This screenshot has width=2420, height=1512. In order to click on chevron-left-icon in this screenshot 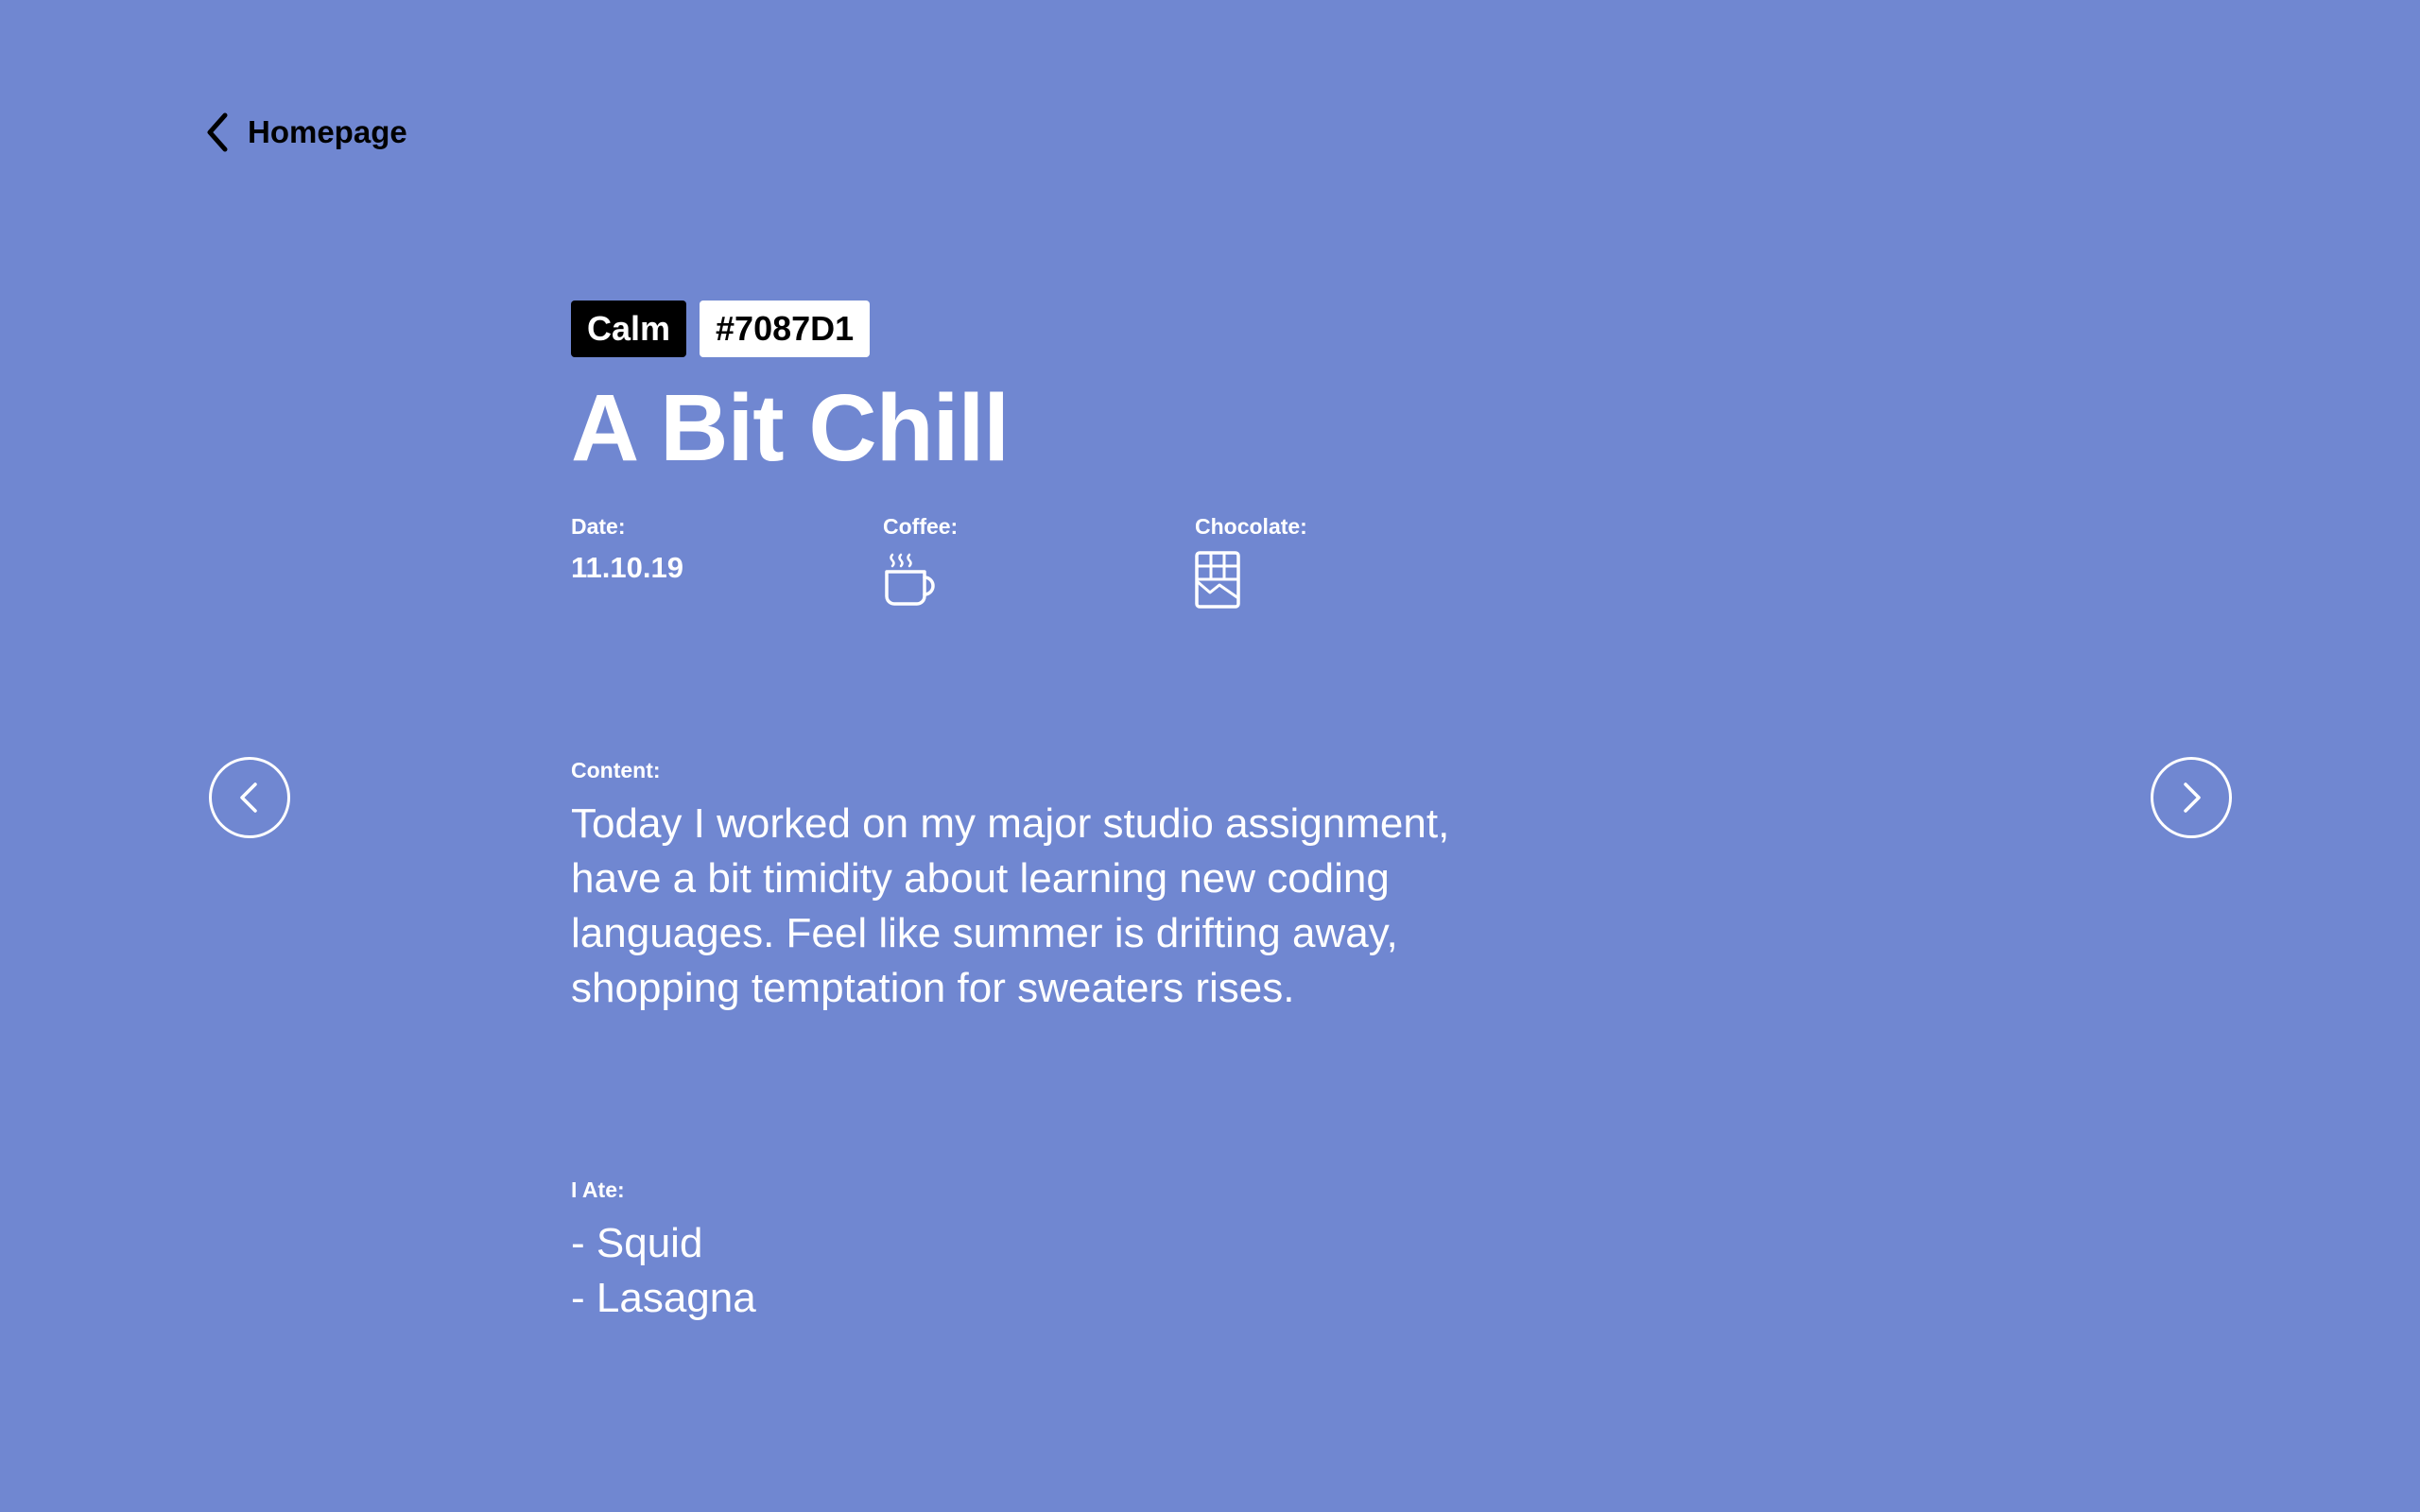, I will do `click(218, 132)`.